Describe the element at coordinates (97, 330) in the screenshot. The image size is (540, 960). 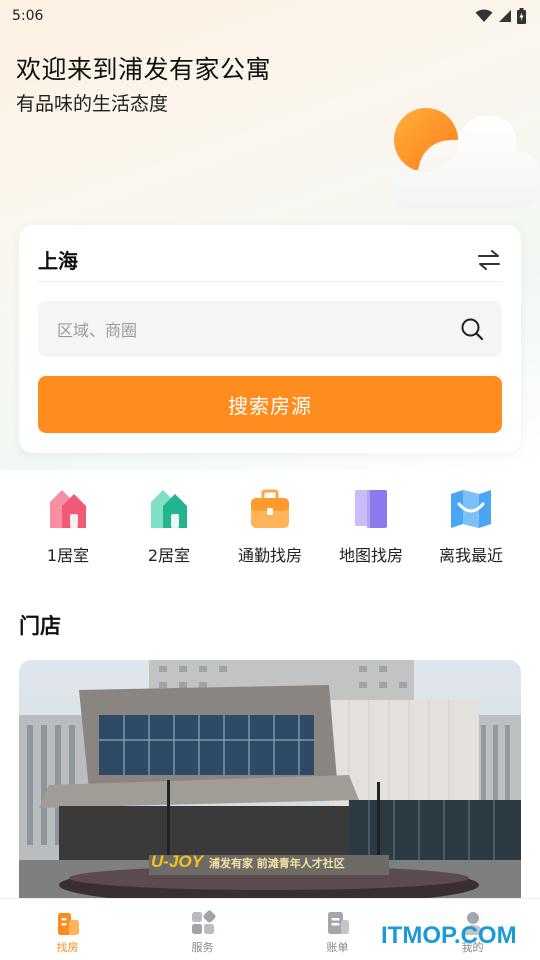
I see `search-placeholder: 区域、商圈` at that location.